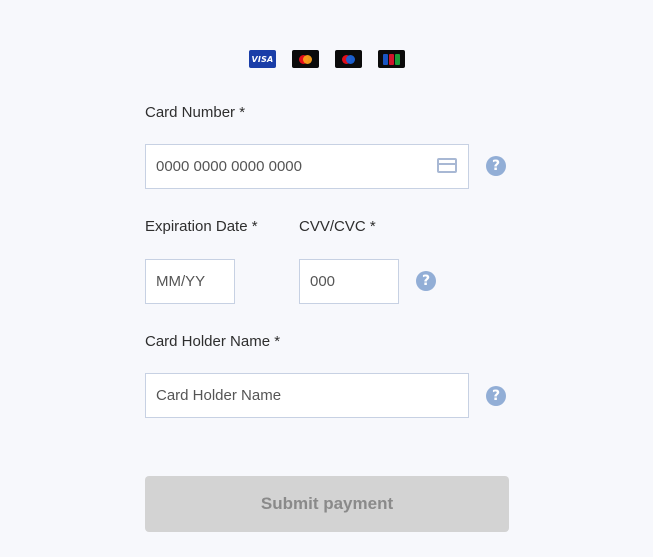 The width and height of the screenshot is (653, 557). Describe the element at coordinates (348, 59) in the screenshot. I see `maestro-logo-icon` at that location.